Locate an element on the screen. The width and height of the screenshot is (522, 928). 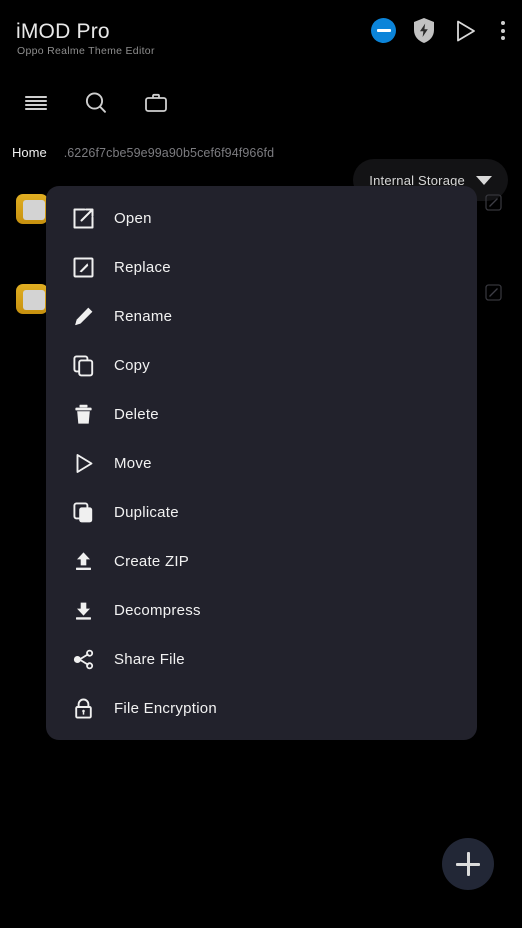
open-external-icon is located at coordinates (83, 219).